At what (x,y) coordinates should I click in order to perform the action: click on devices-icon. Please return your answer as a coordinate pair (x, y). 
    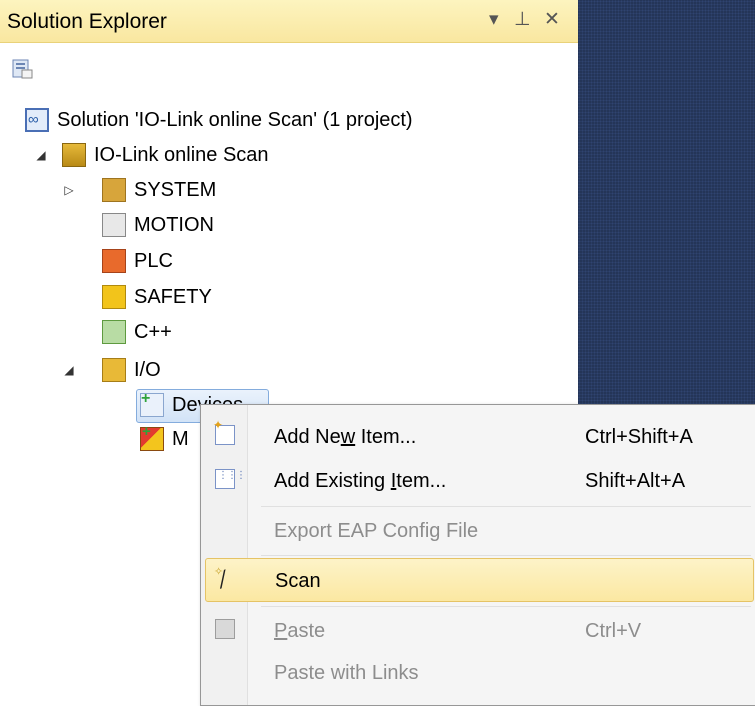
    Looking at the image, I should click on (152, 403).